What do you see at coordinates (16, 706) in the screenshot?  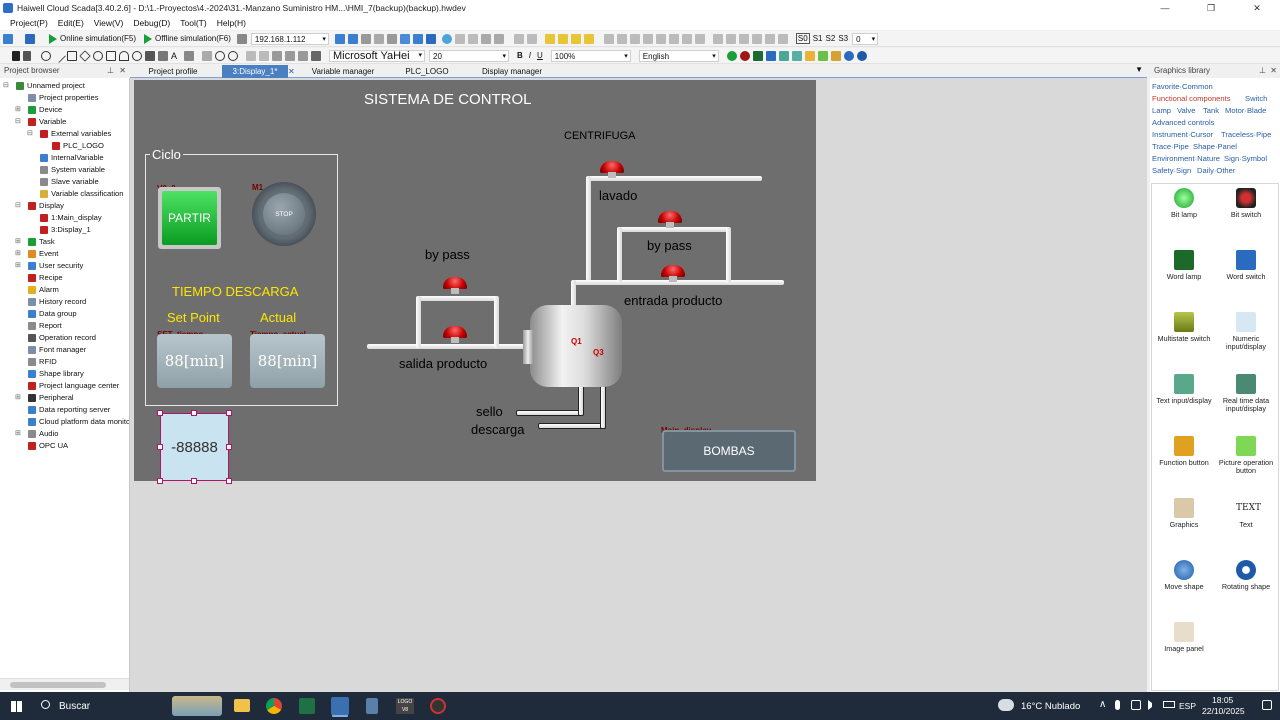 I see `windows-start-icon` at bounding box center [16, 706].